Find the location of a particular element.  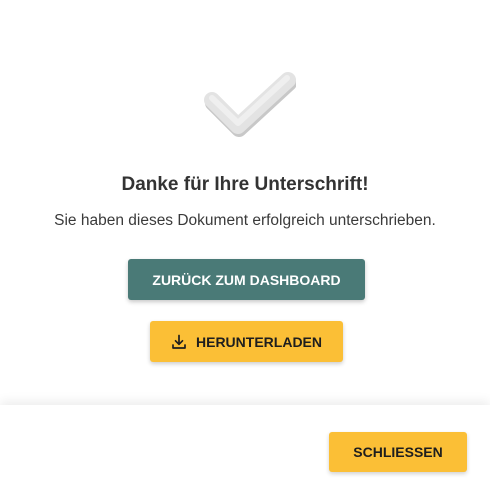

back-to-dashboard-button: ZURÜCK ZUM DASHBOARD is located at coordinates (246, 279).